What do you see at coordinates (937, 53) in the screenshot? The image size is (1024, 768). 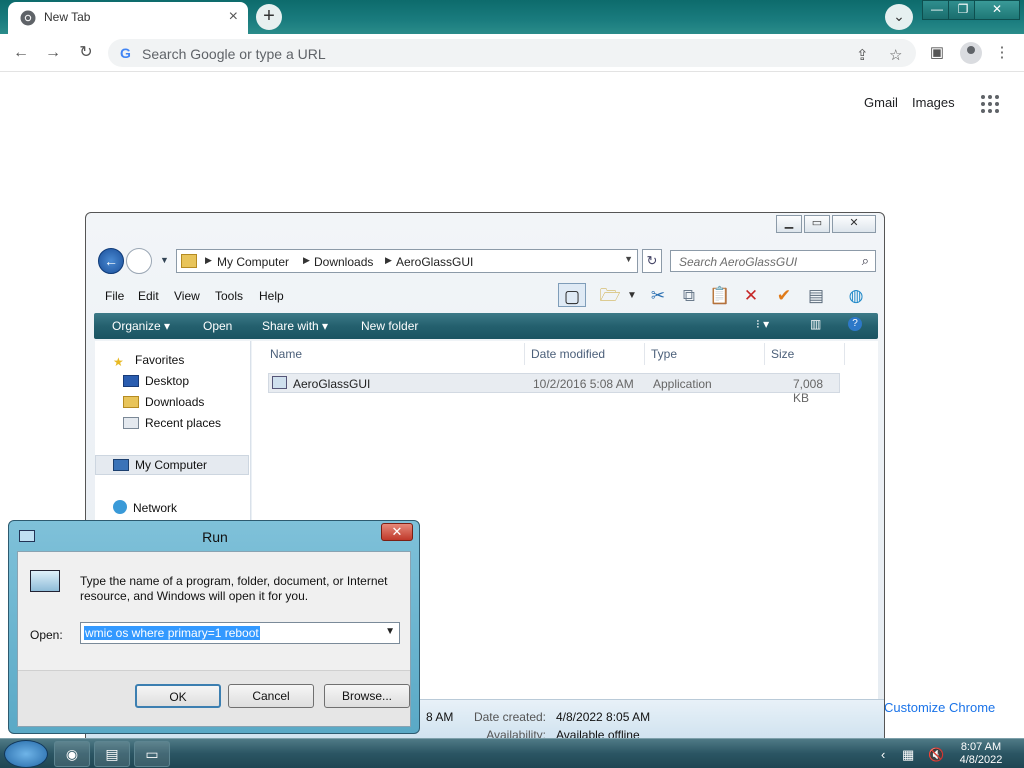 I see `sidepanel-icon: ▣` at bounding box center [937, 53].